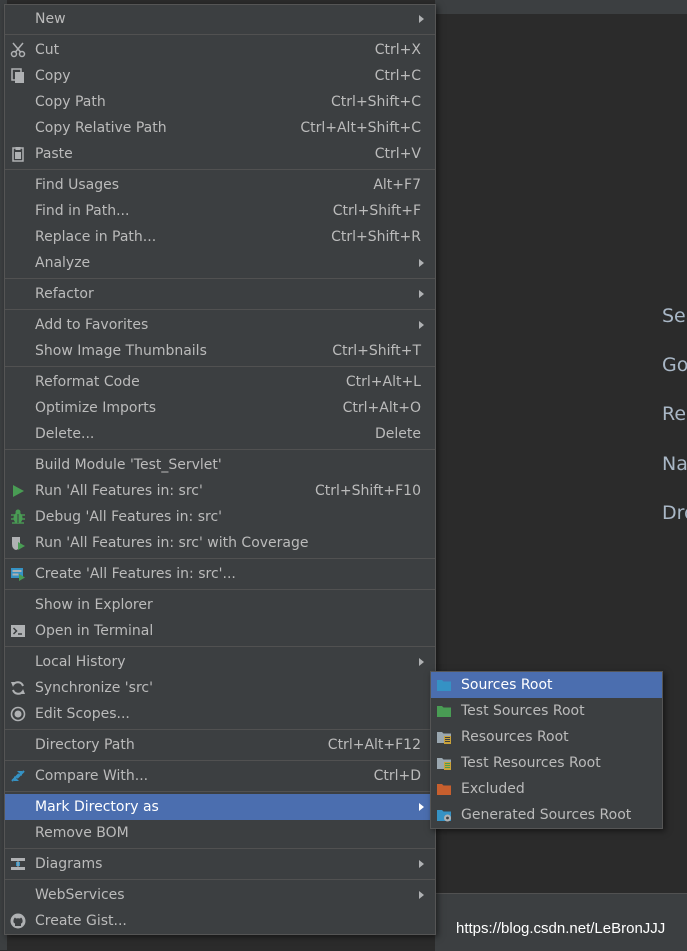 Image resolution: width=687 pixels, height=951 pixels. I want to click on hint-drop: Dro, so click(674, 512).